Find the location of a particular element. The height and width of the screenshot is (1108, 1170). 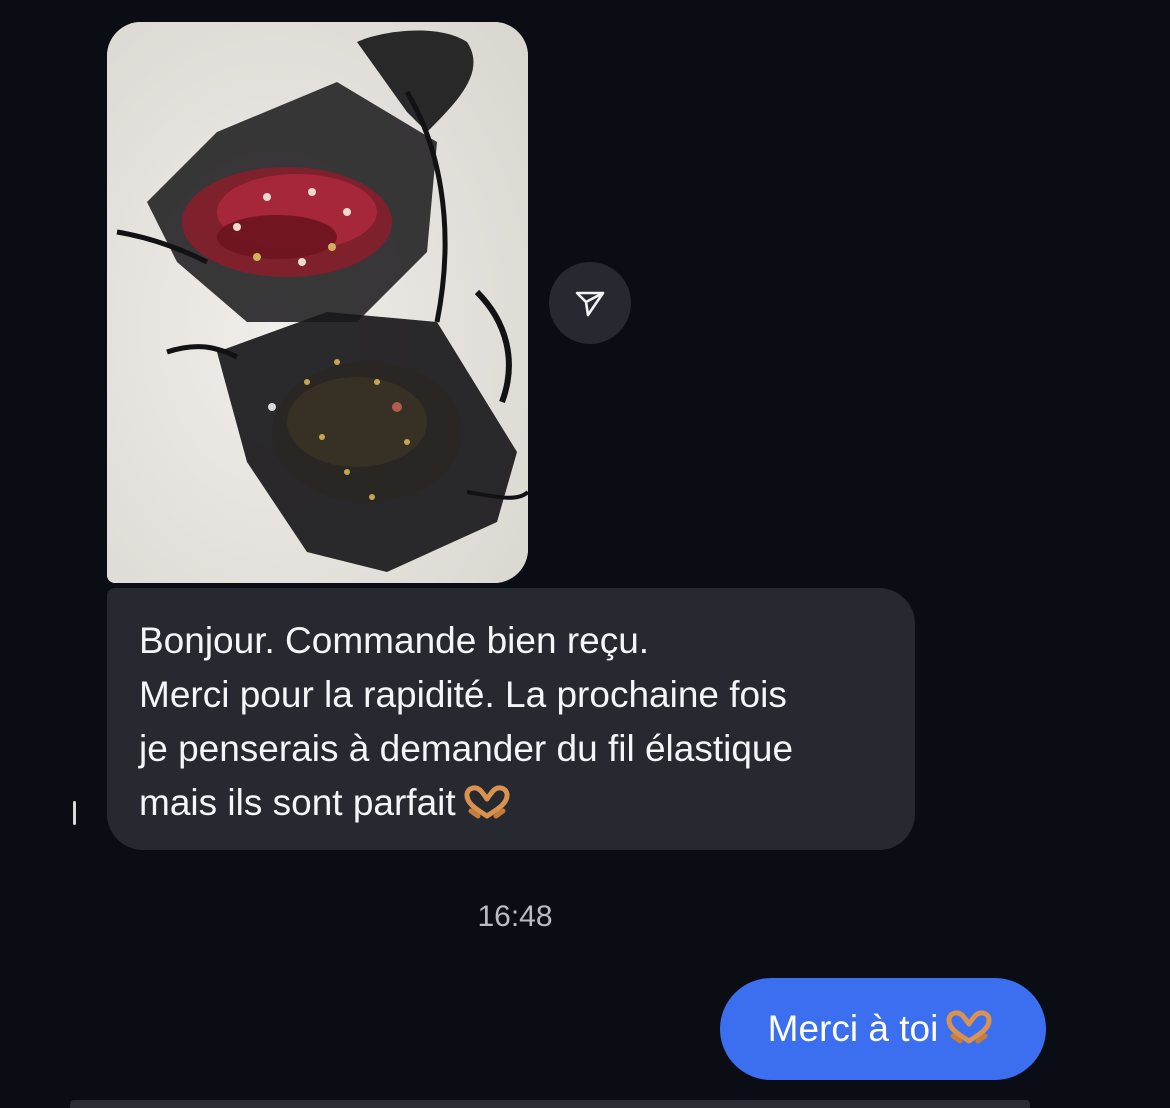

sent-message-bubble: Merci à toi is located at coordinates (883, 1029).